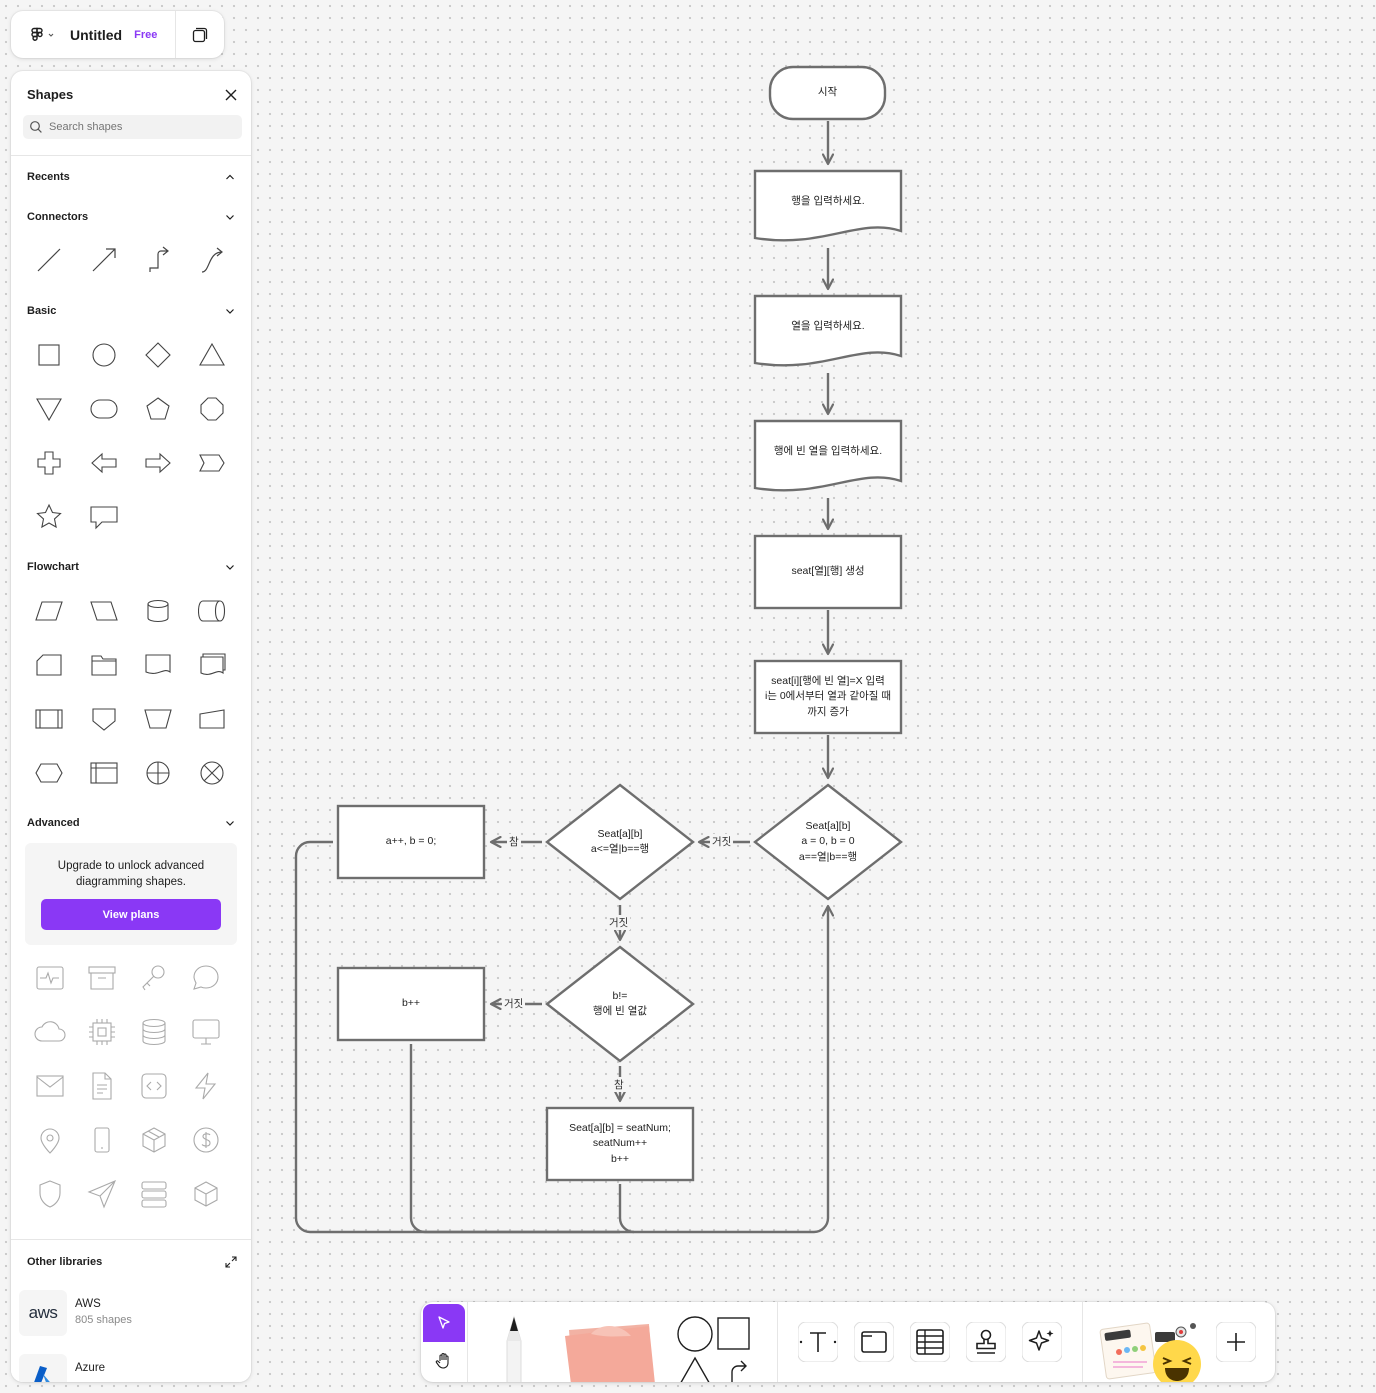  What do you see at coordinates (620, 1144) in the screenshot?
I see `node-assign-text: Seat[a][b] = seatNum; seatNum++ b++` at bounding box center [620, 1144].